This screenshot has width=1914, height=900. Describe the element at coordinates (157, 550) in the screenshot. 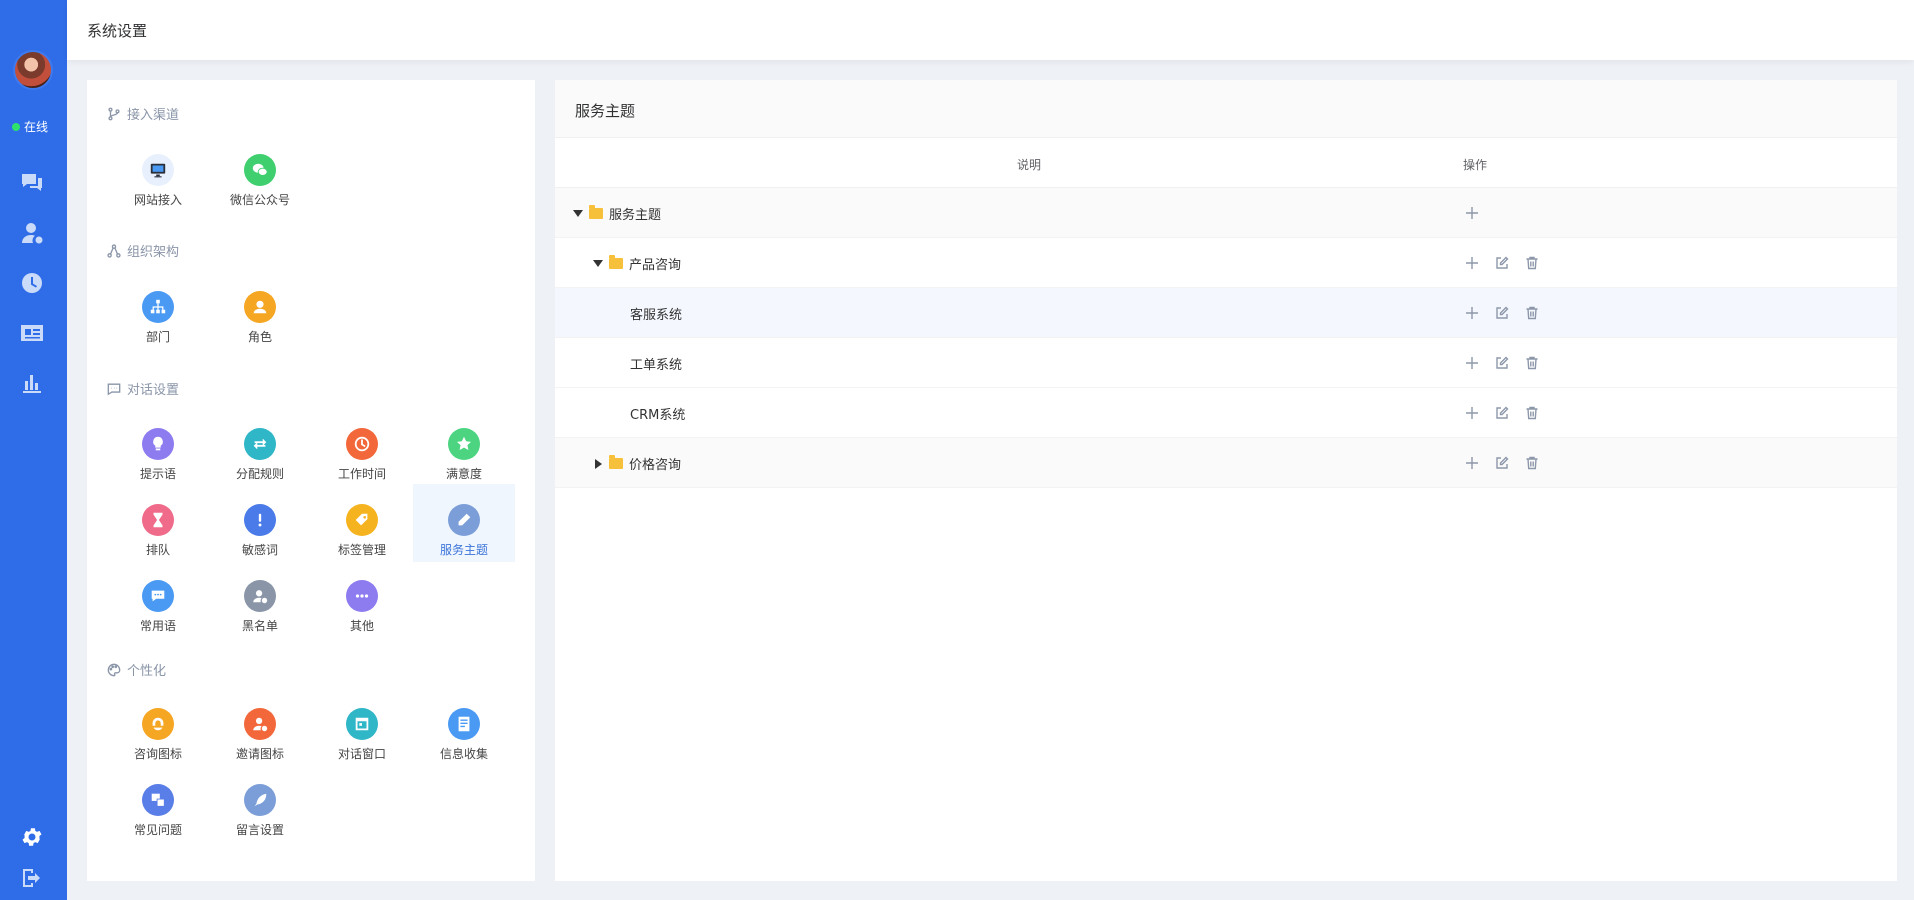

I see `tile-queue-label: 排队` at that location.